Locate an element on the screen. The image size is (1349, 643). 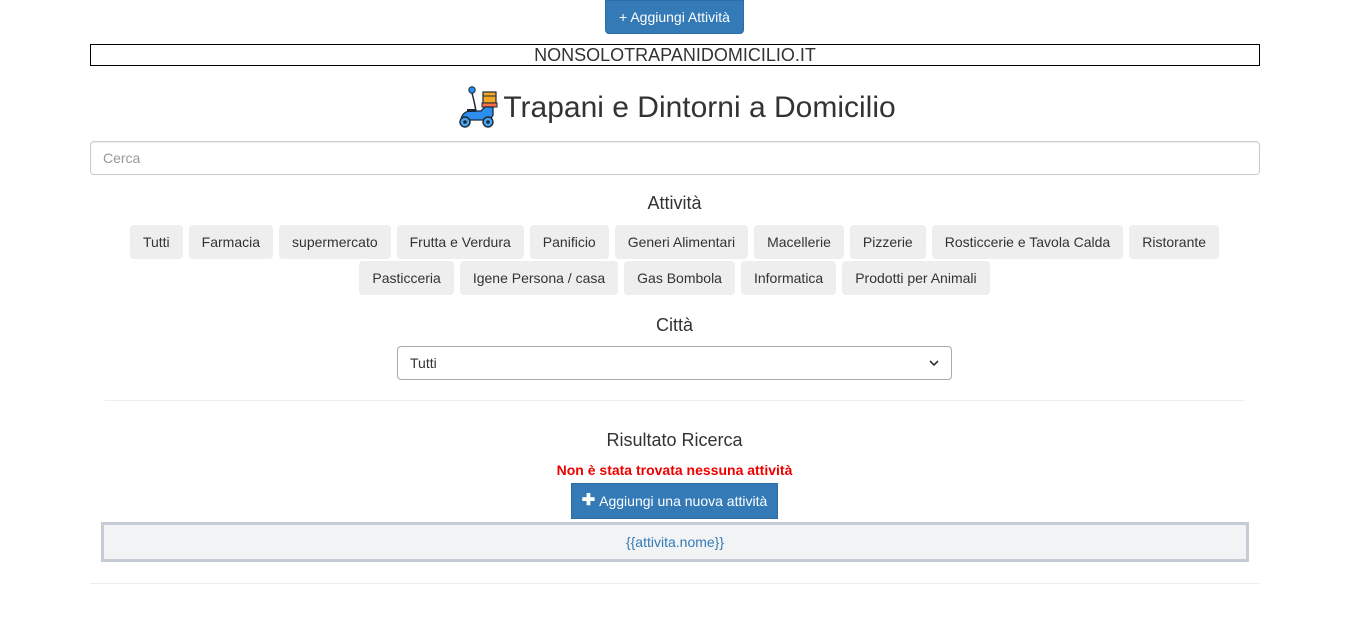
category-button-igene-persona: Igene Persona / casa is located at coordinates (539, 278).